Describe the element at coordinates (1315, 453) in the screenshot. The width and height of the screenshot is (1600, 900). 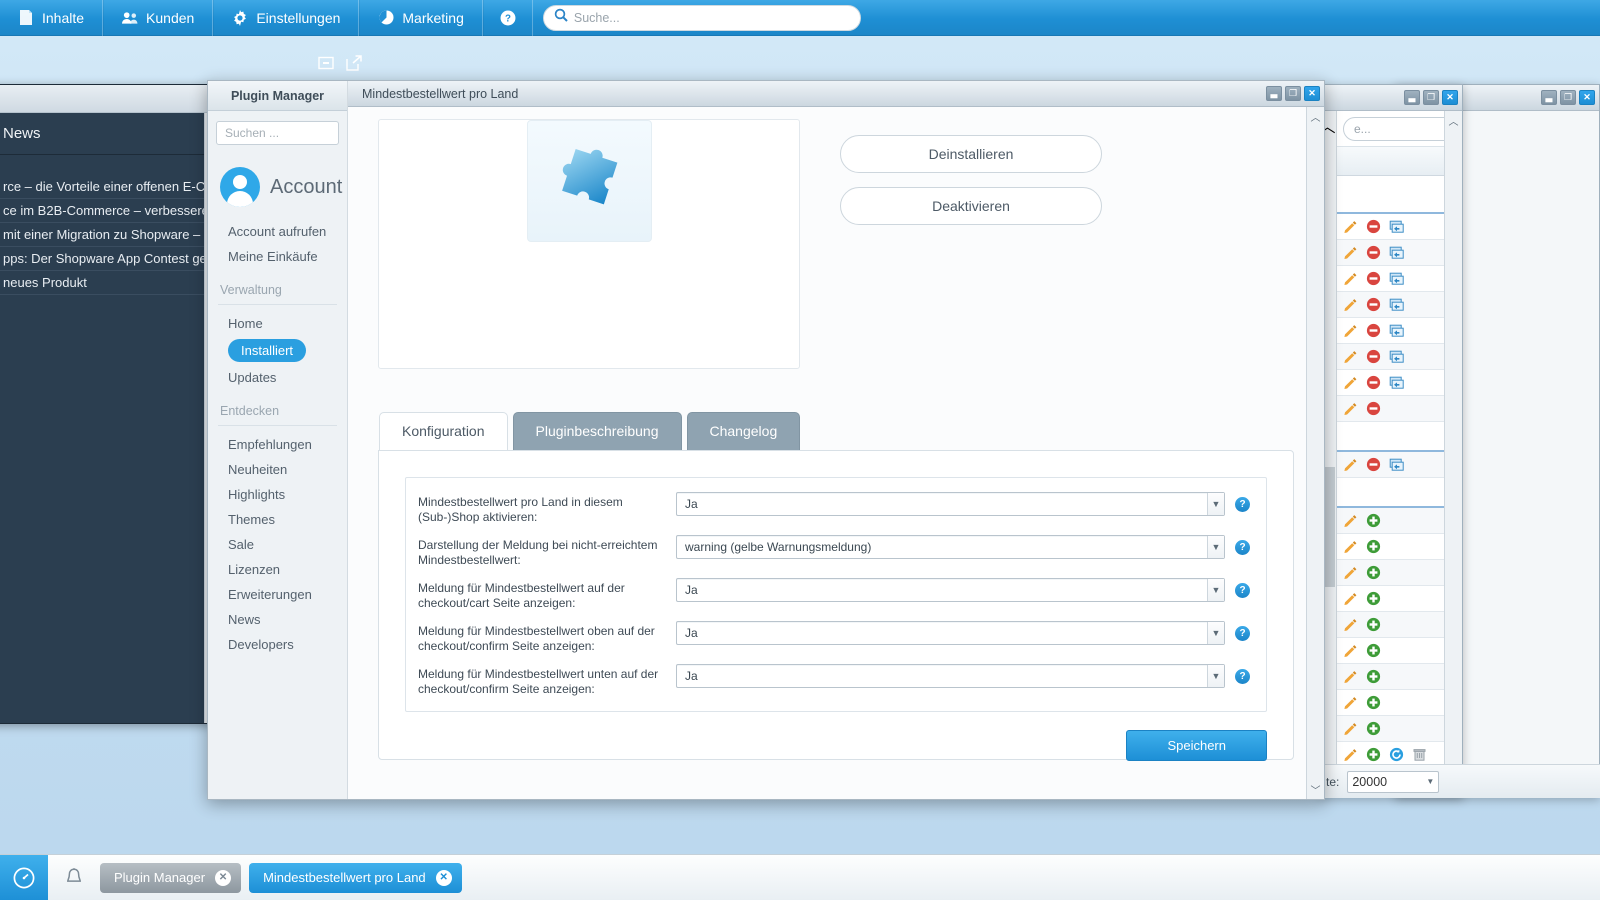
I see `dialog-scrollbar: ︿ ﹀` at that location.